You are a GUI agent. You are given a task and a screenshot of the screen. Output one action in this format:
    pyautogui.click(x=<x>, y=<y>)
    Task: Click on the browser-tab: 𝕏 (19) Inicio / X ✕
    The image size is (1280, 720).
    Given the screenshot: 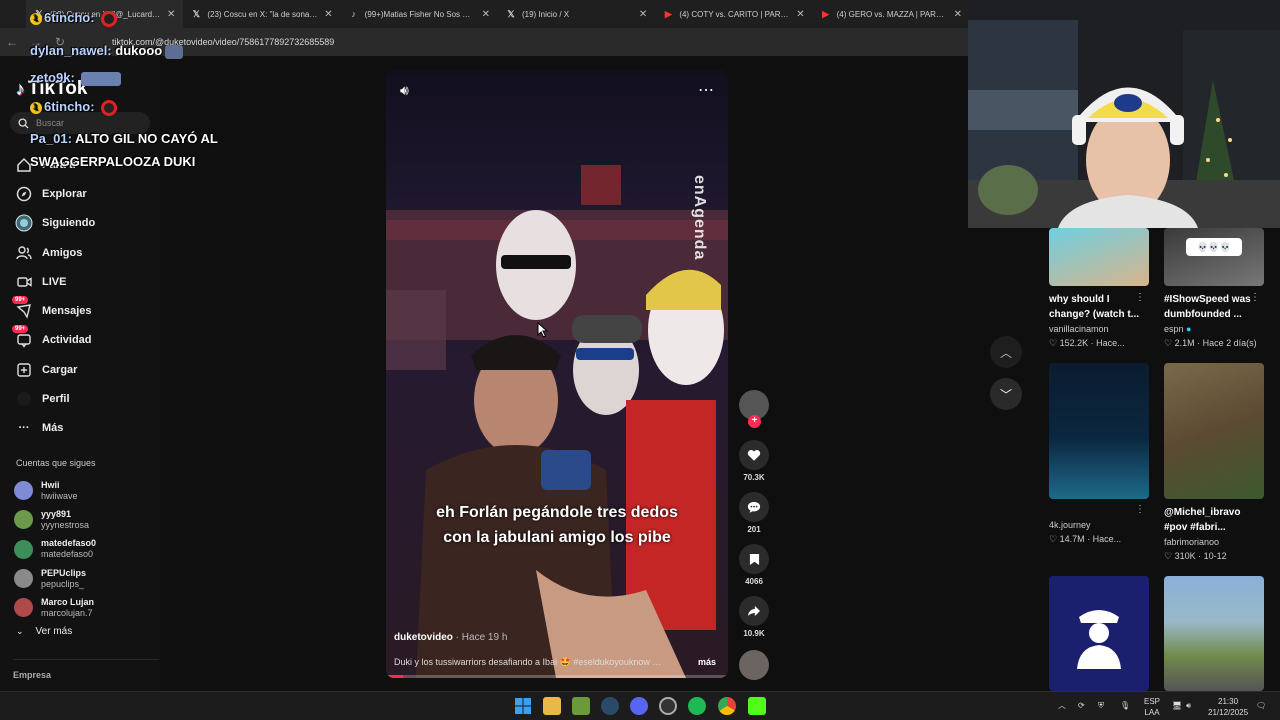 What is the action you would take?
    pyautogui.click(x=576, y=14)
    